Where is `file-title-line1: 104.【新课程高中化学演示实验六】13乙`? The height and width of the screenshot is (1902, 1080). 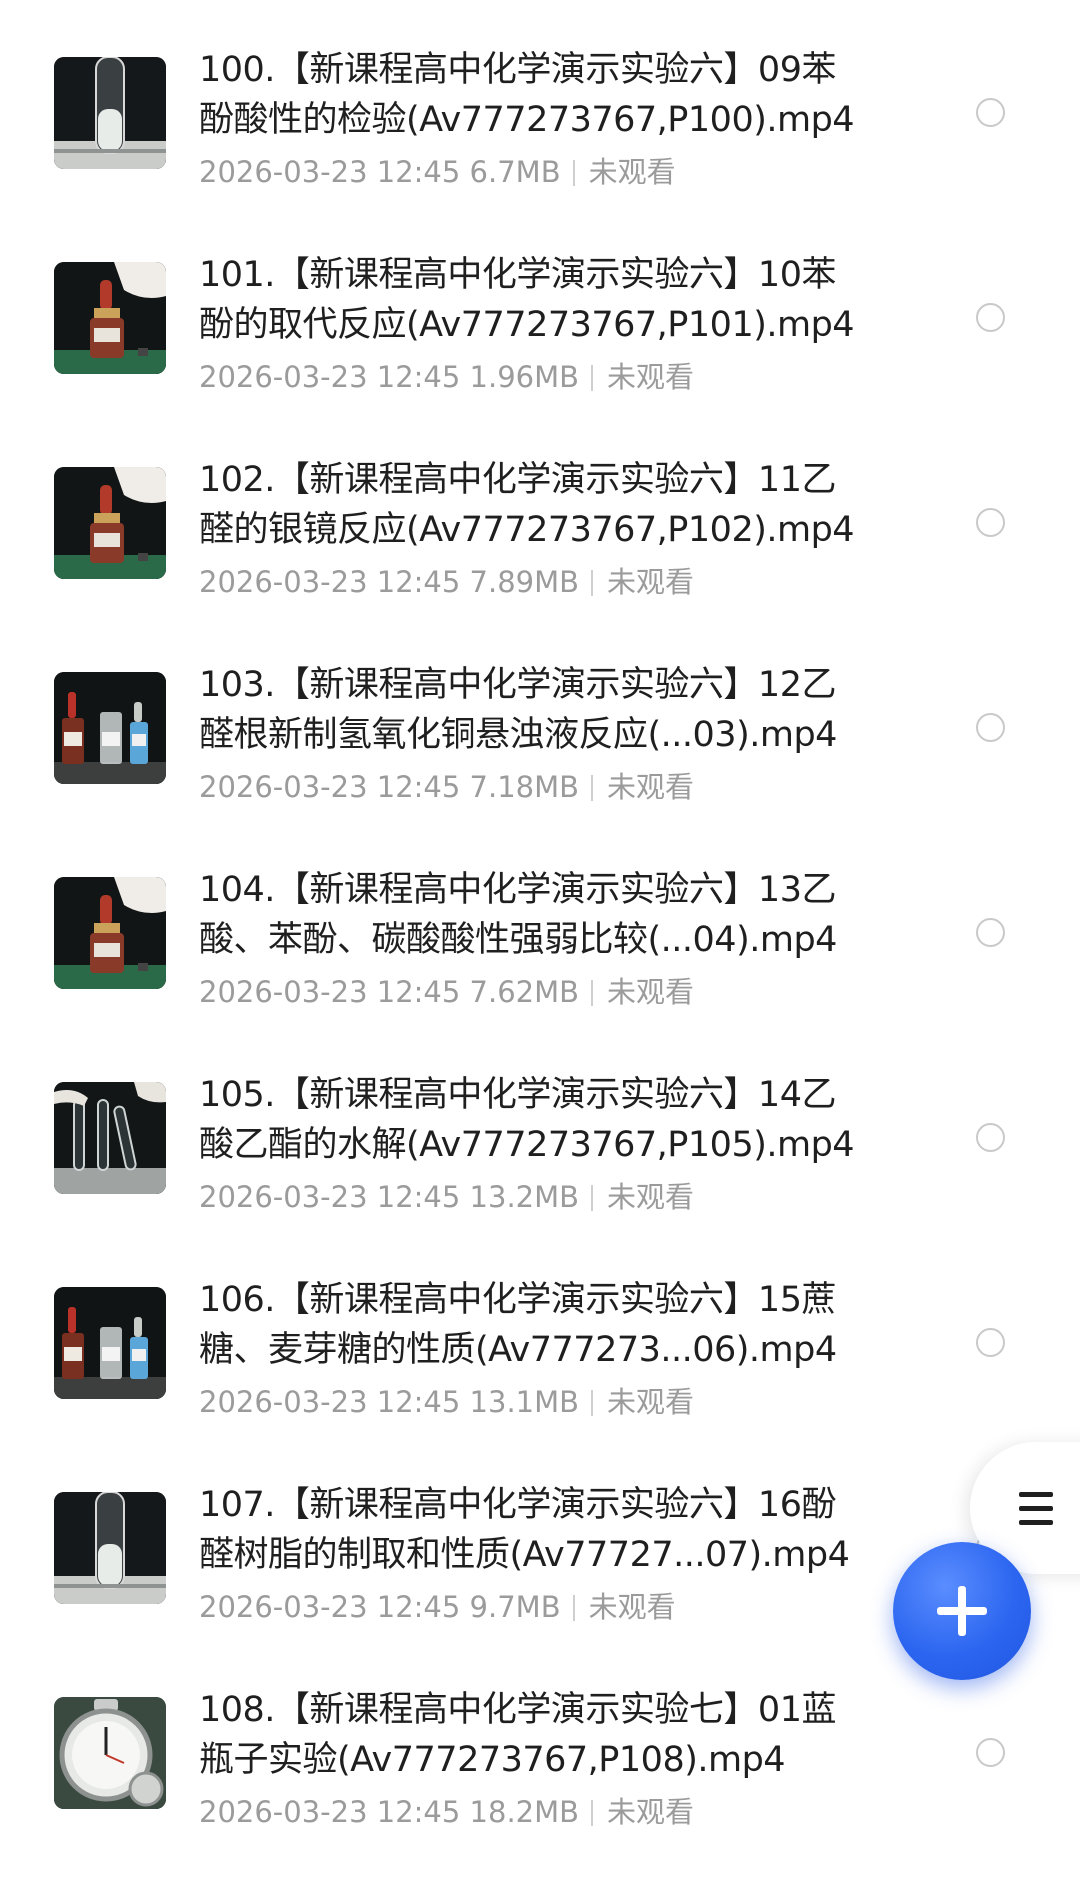 file-title-line1: 104.【新课程高中化学演示实验六】13乙 is located at coordinates (517, 890).